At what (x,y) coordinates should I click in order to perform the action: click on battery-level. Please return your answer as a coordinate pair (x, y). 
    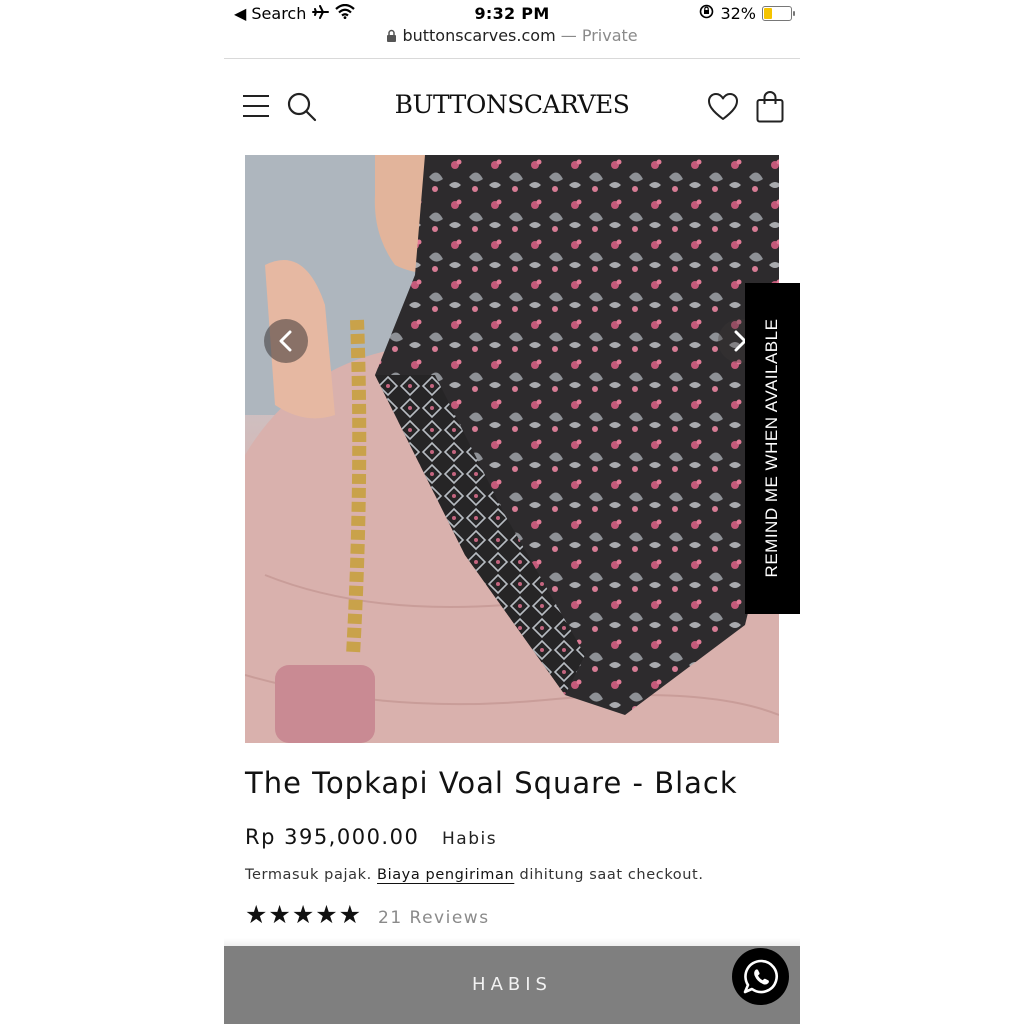
    Looking at the image, I should click on (768, 13).